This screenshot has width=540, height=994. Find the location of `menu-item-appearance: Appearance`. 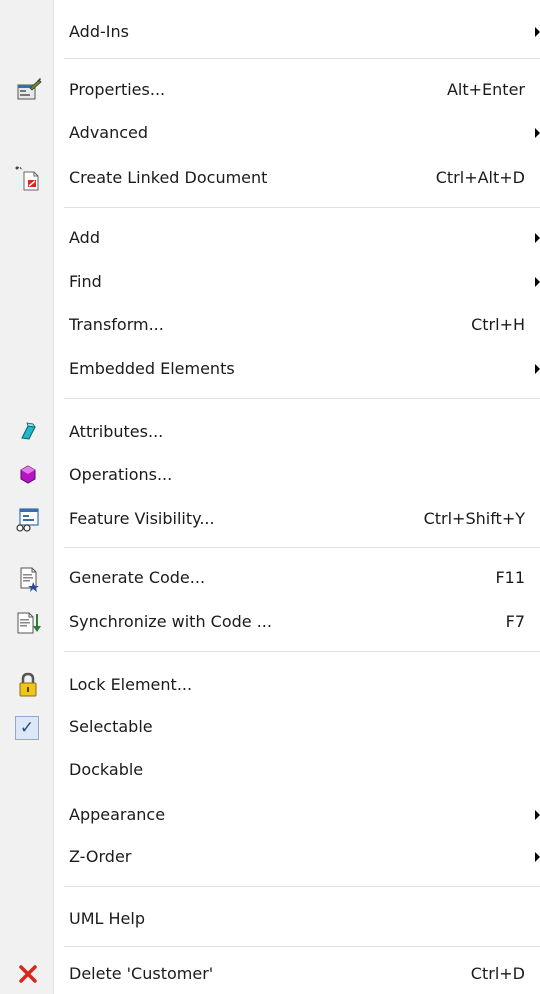

menu-item-appearance: Appearance is located at coordinates (270, 815).